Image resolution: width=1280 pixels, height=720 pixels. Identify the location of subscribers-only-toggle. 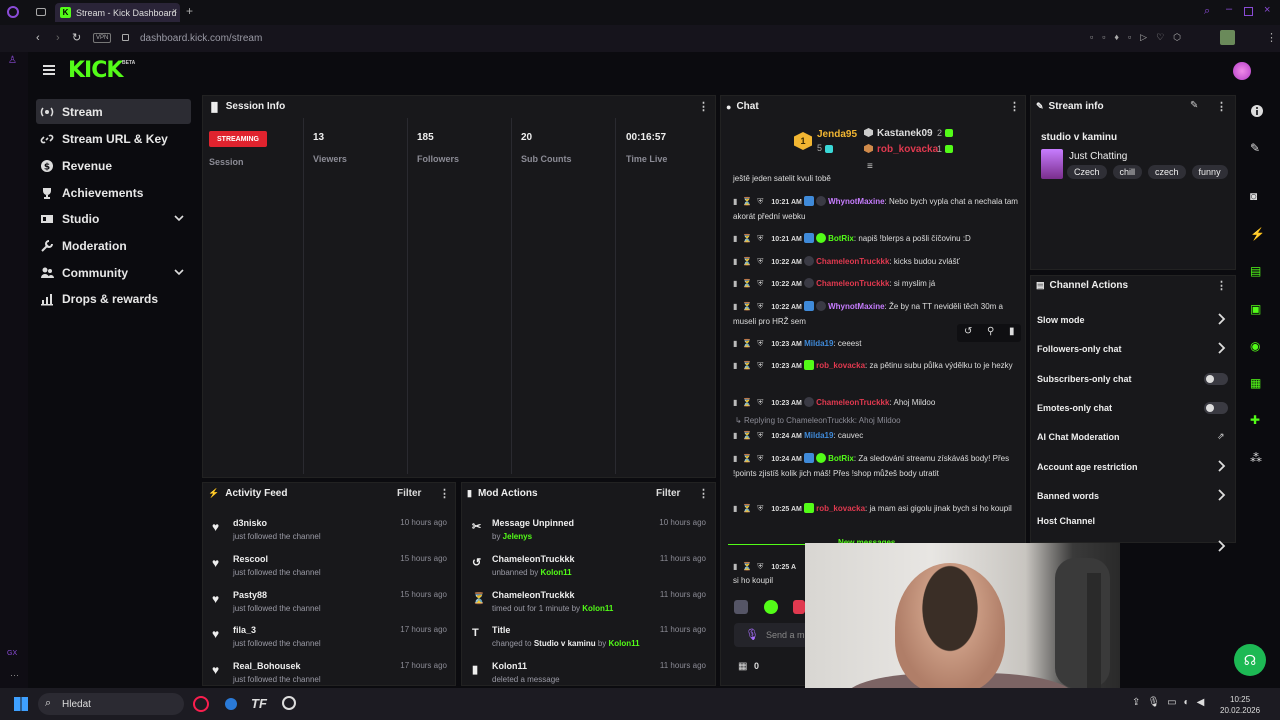
(1216, 379).